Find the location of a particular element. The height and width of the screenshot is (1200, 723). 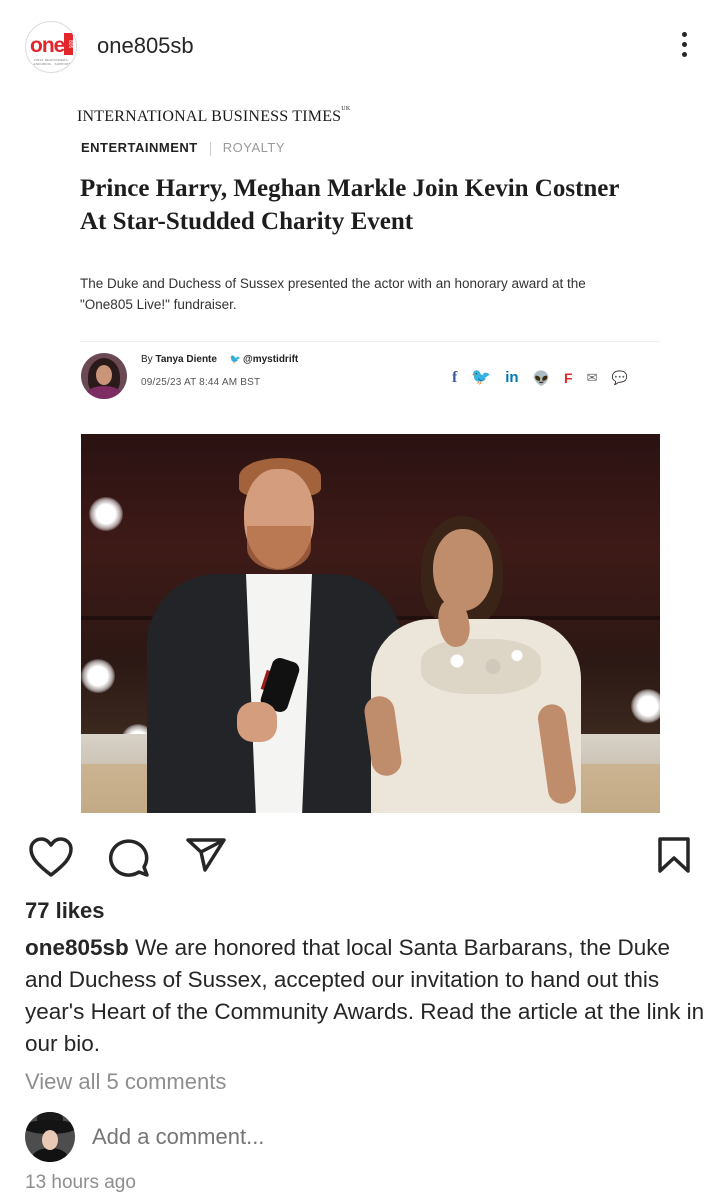

add-comment-input is located at coordinates (352, 1137).